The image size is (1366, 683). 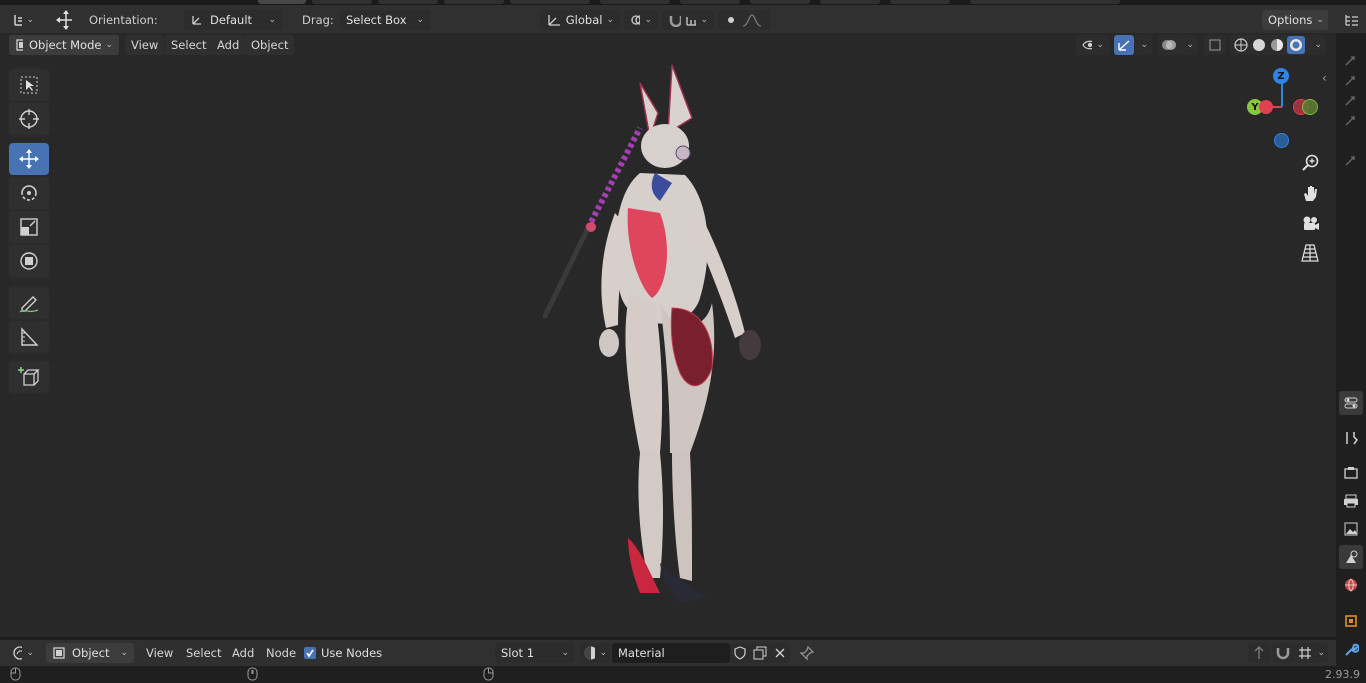 What do you see at coordinates (1281, 140) in the screenshot?
I see `gizmo-axis-z-neg` at bounding box center [1281, 140].